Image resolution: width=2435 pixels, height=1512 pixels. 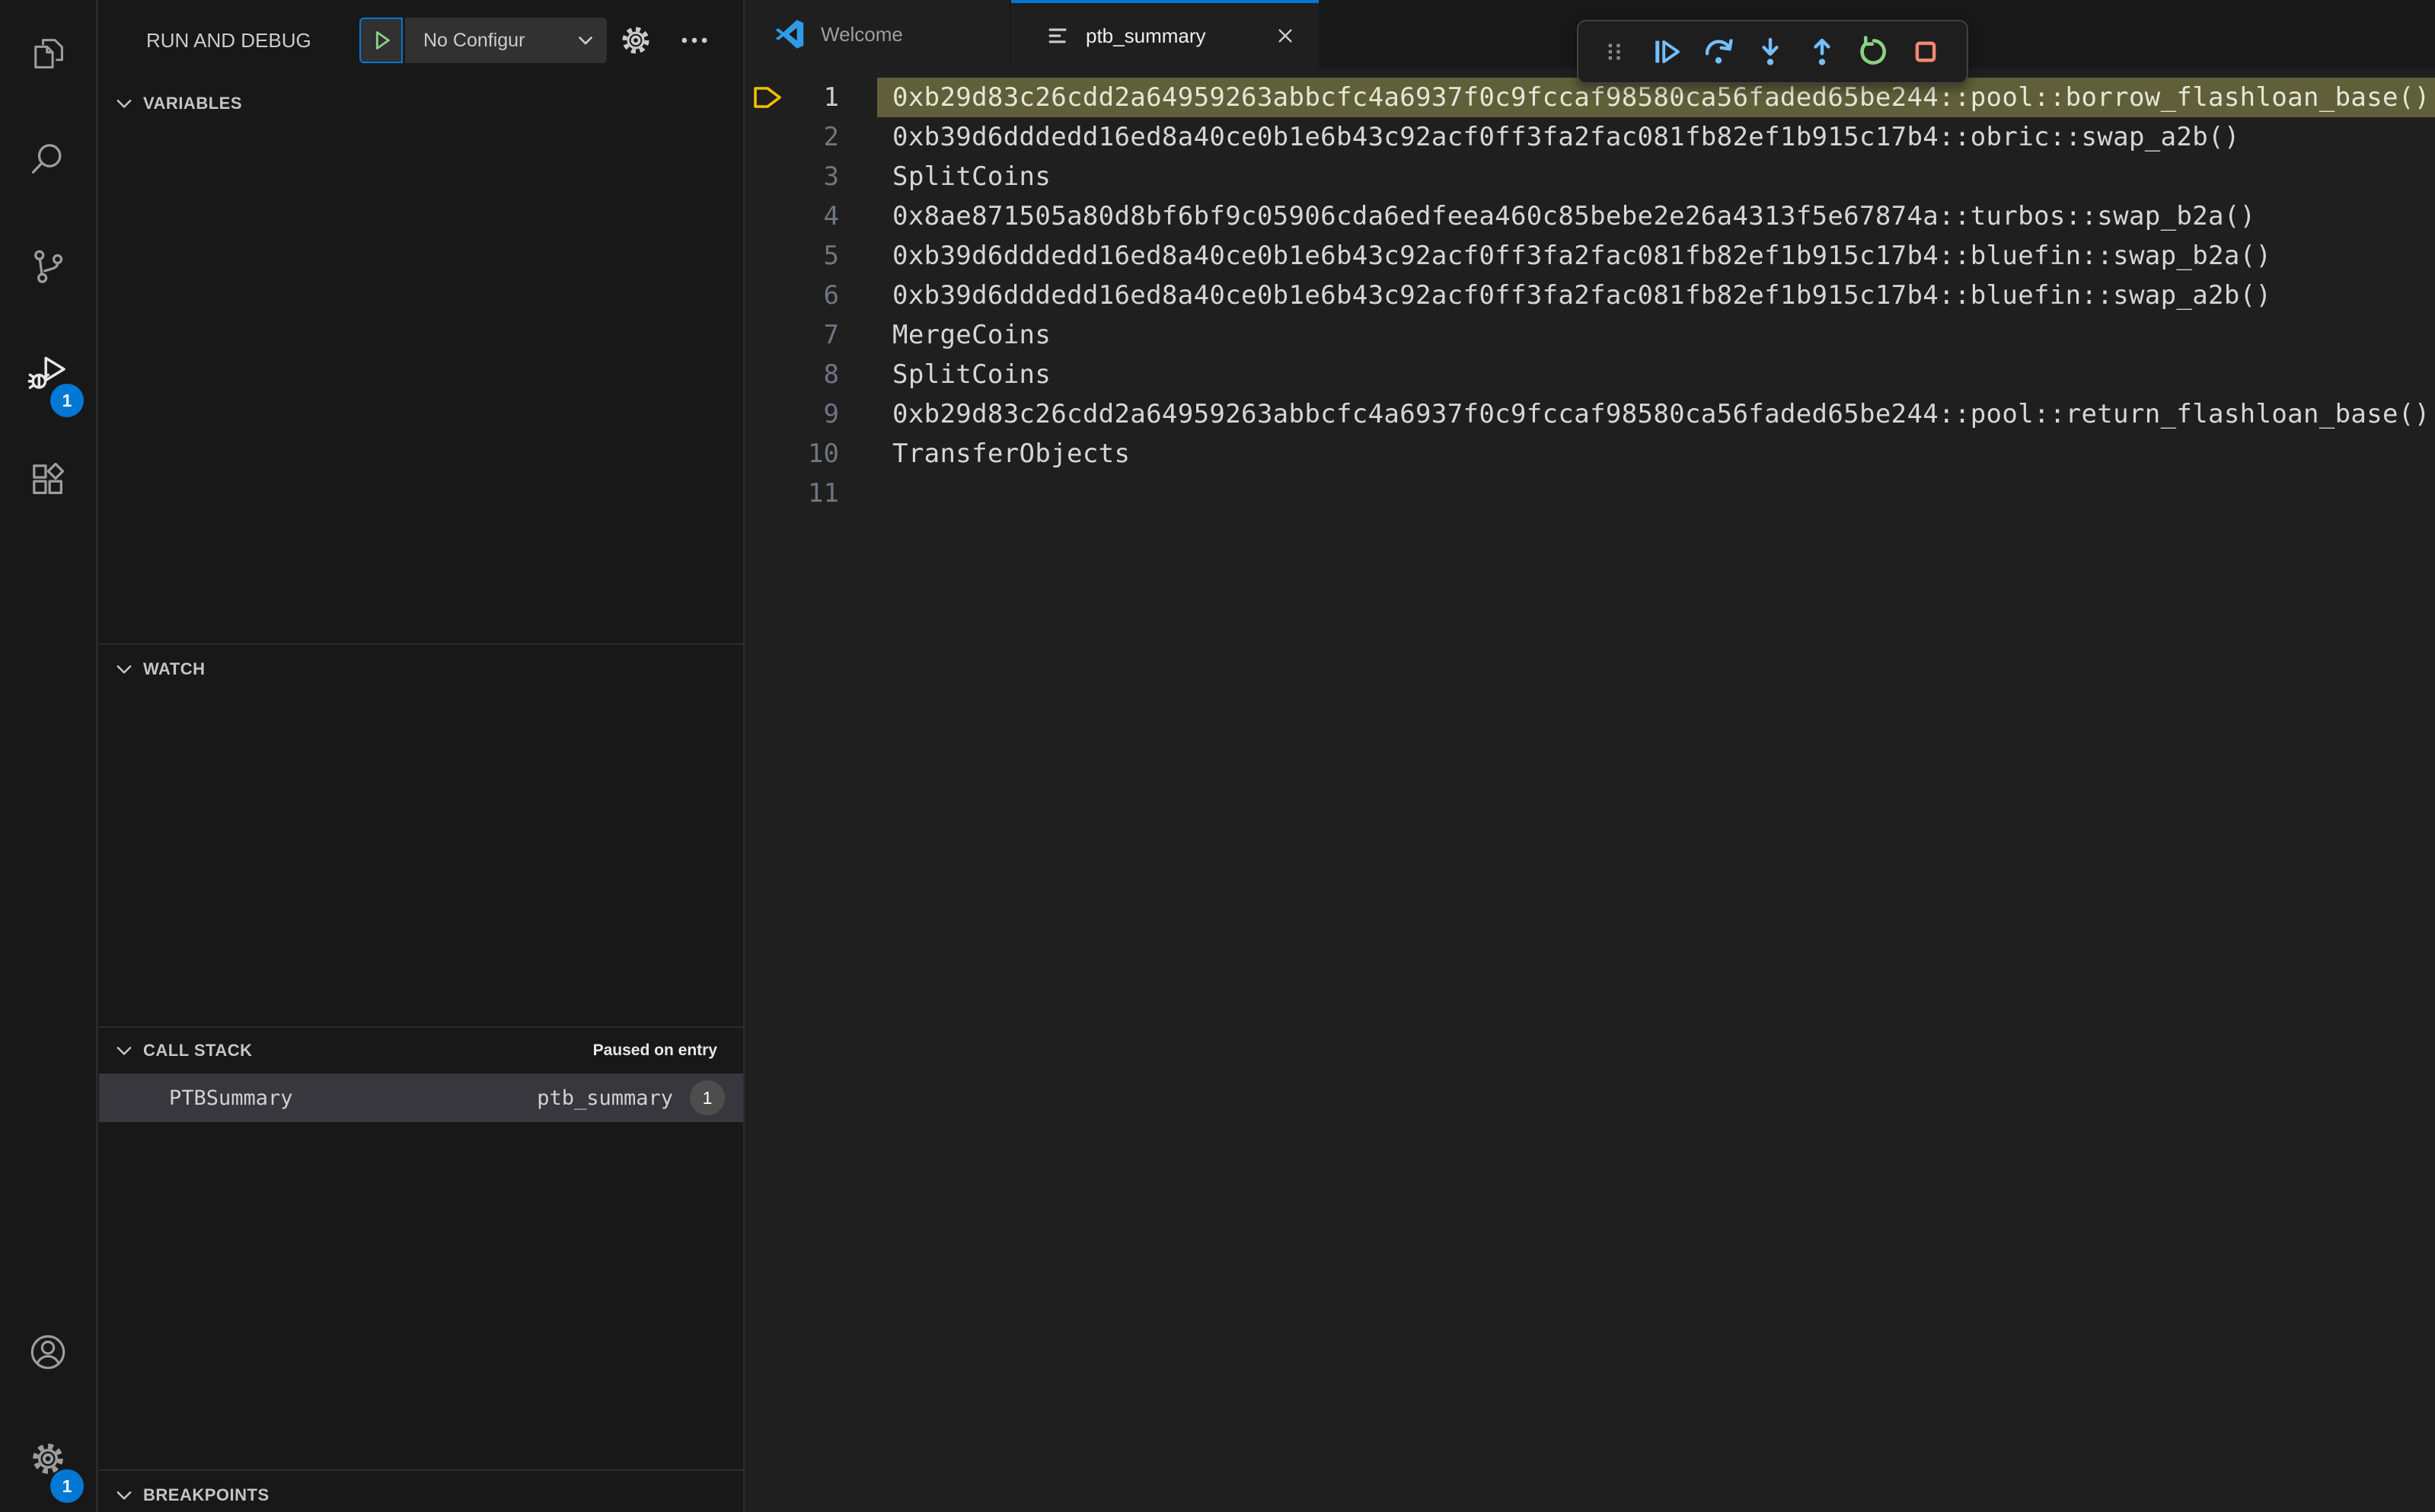 I want to click on debug-settings-button, so click(x=636, y=40).